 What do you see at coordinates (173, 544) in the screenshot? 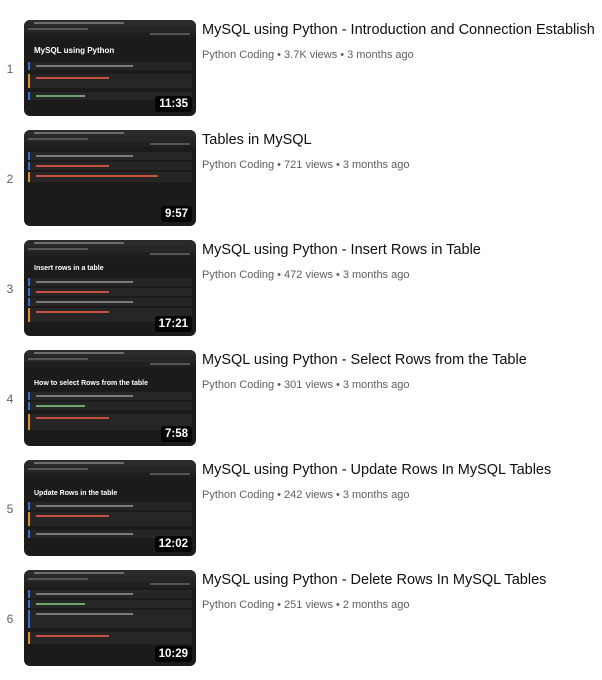
I see `video-duration: 12:02` at bounding box center [173, 544].